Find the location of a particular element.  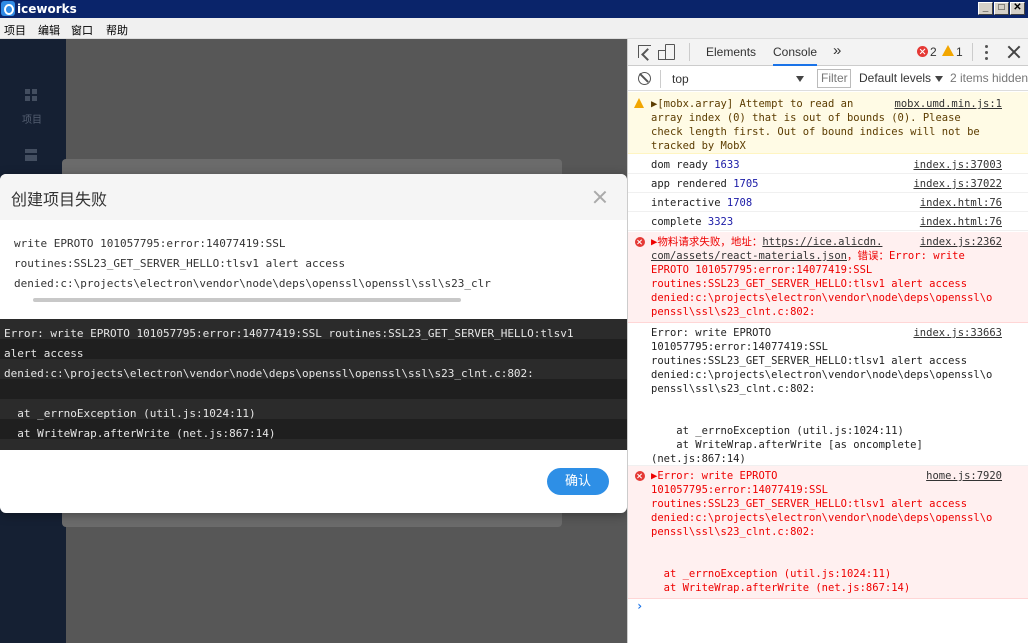

close-window-button: ✕ is located at coordinates (1017, 8).